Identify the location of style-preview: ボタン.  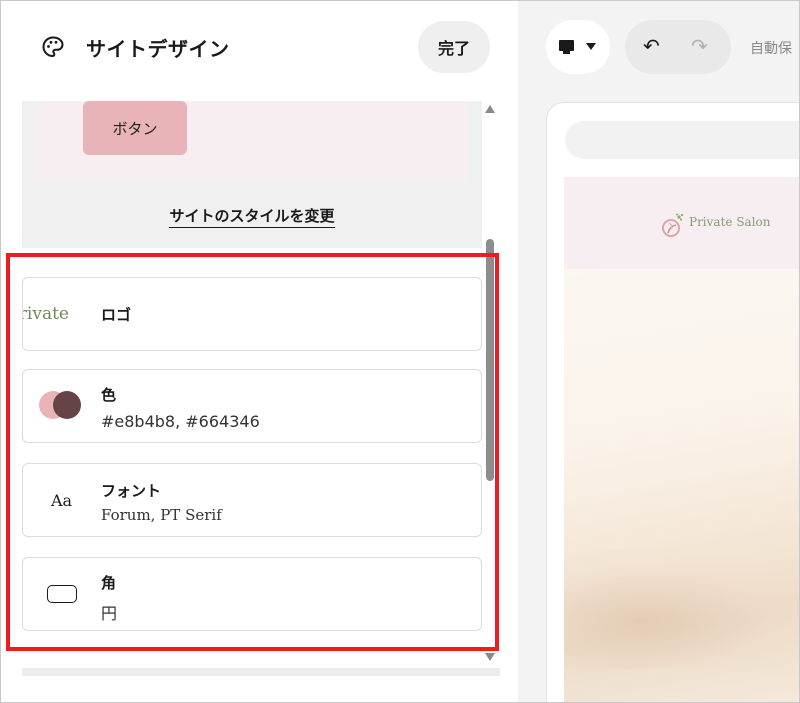
(254, 141).